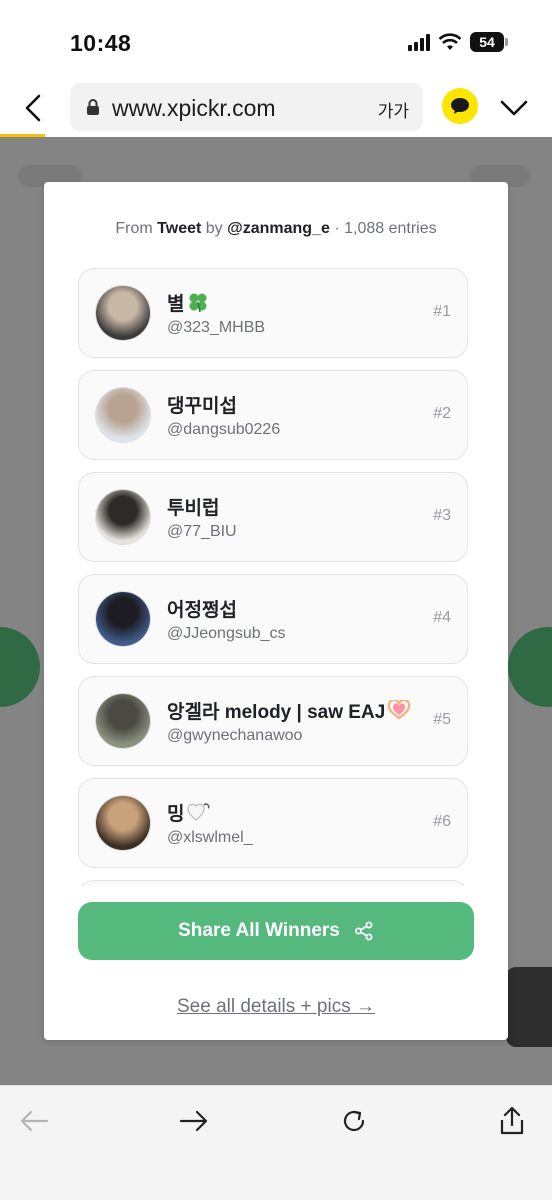  What do you see at coordinates (273, 313) in the screenshot?
I see `winner-entry: 별 @323_MHBB #1` at bounding box center [273, 313].